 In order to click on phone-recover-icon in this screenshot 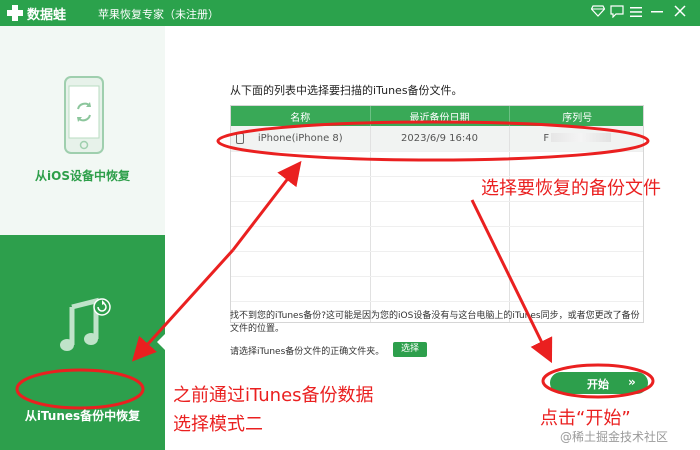, I will do `click(84, 115)`.